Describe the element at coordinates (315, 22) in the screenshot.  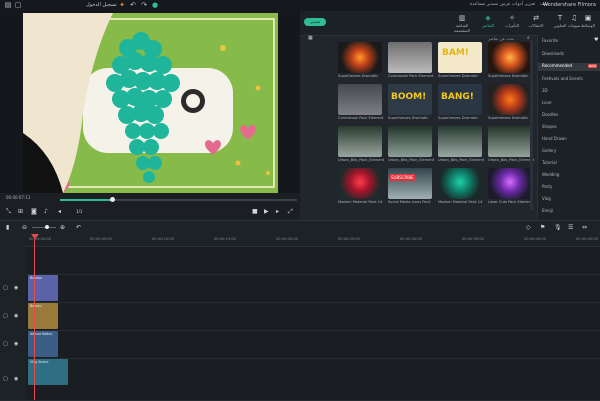
I see `export-button: تصدير` at that location.